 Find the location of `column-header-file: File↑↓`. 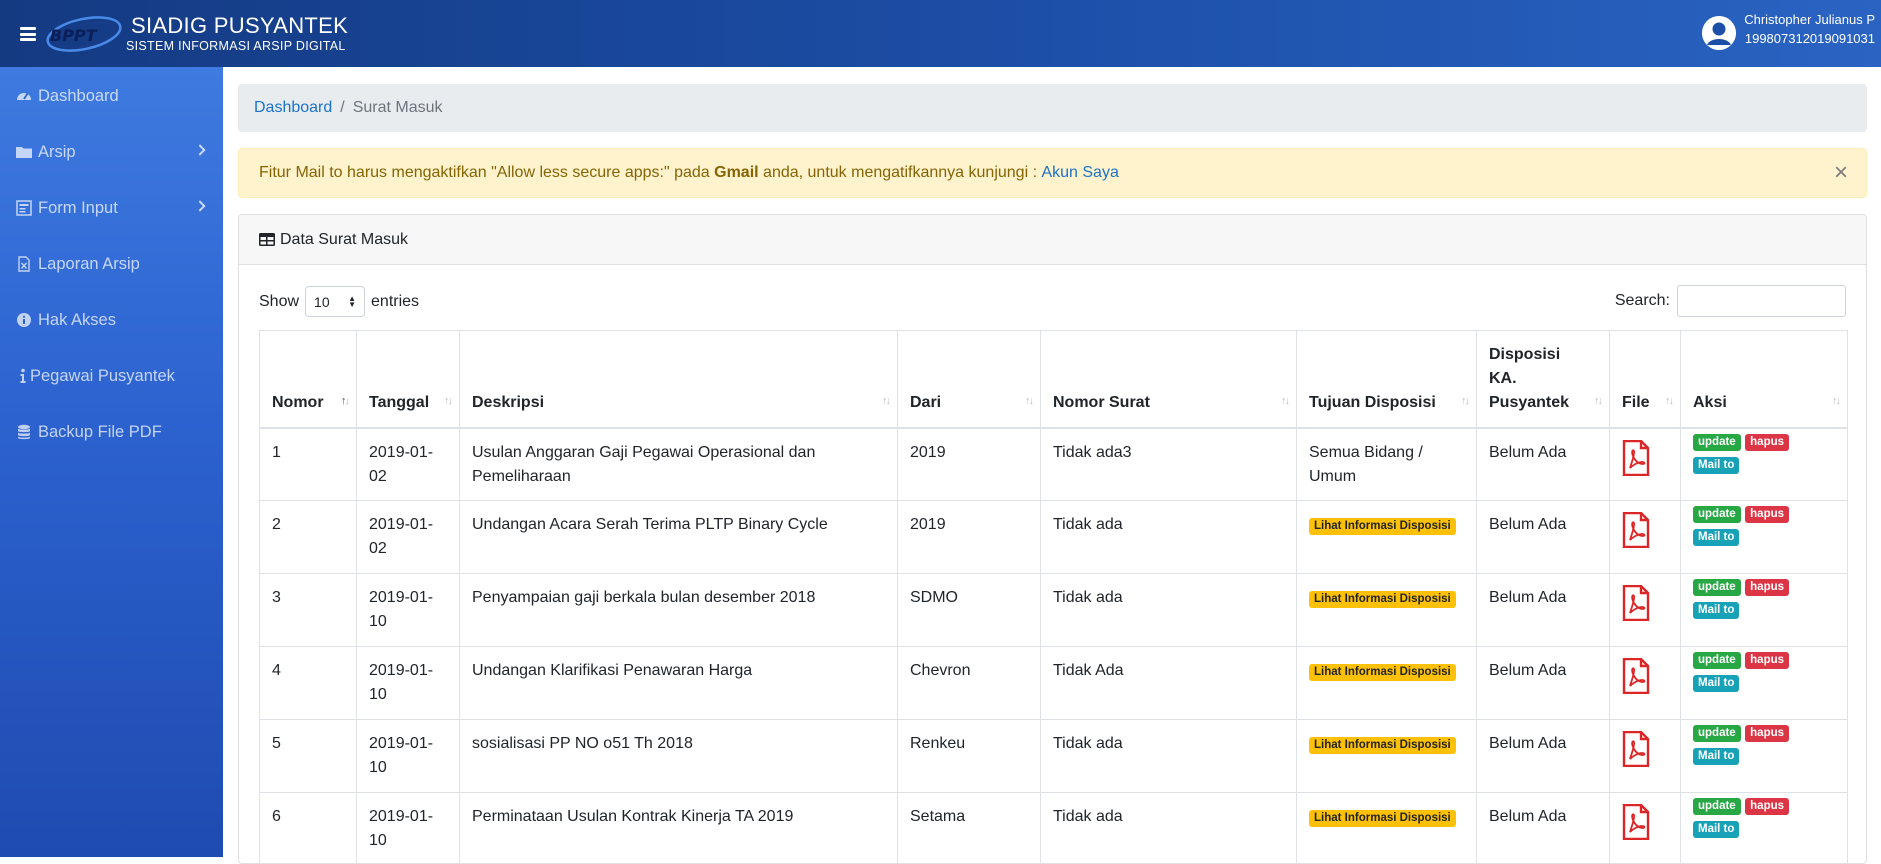

column-header-file: File↑↓ is located at coordinates (1645, 379).